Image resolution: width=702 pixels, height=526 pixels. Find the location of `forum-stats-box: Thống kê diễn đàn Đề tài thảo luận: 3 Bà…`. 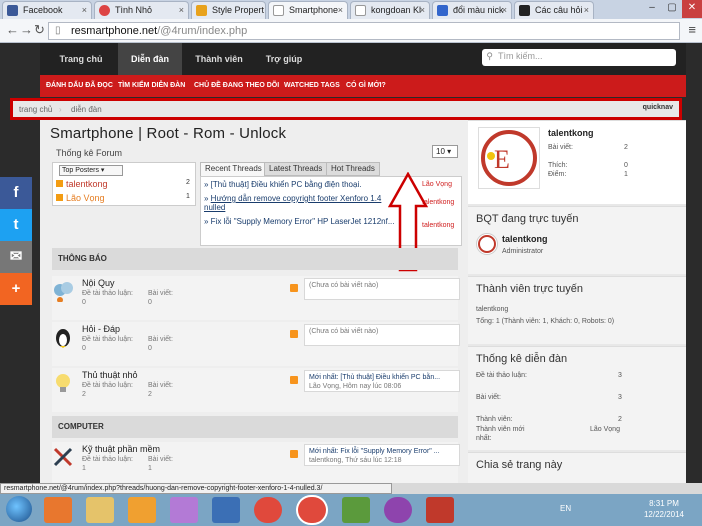

forum-stats-box: Thống kê diễn đàn Đề tài thảo luận: 3 Bà… is located at coordinates (577, 398).